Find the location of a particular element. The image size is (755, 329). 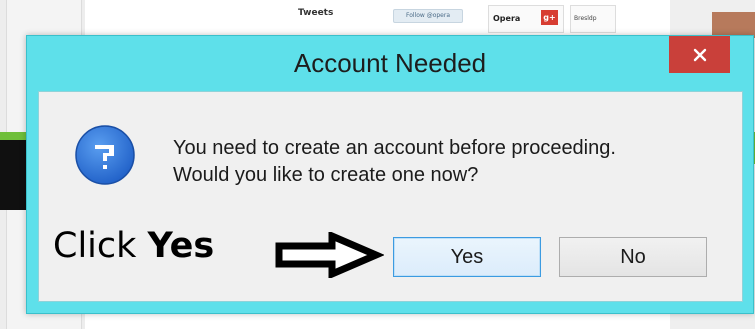

click-yes-annotation: Click Yes is located at coordinates (133, 246).